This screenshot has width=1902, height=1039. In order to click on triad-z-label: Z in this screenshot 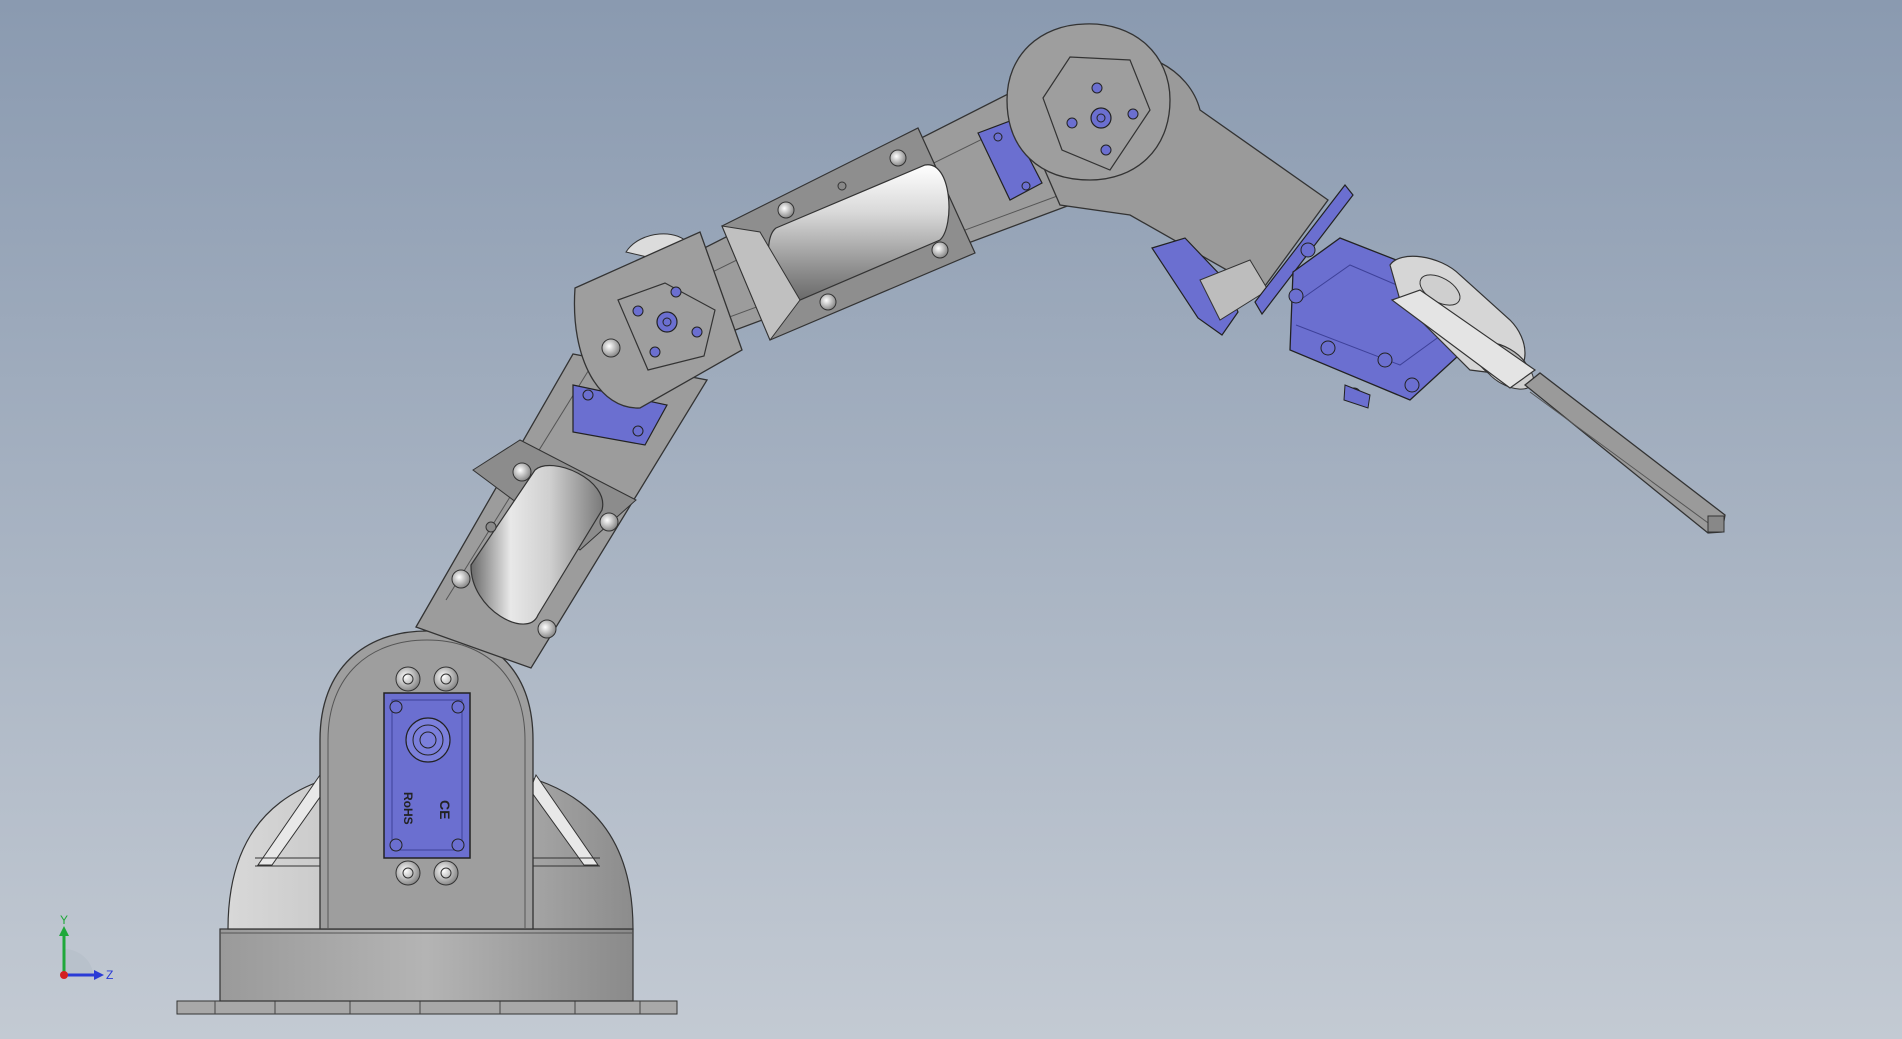, I will do `click(109, 975)`.